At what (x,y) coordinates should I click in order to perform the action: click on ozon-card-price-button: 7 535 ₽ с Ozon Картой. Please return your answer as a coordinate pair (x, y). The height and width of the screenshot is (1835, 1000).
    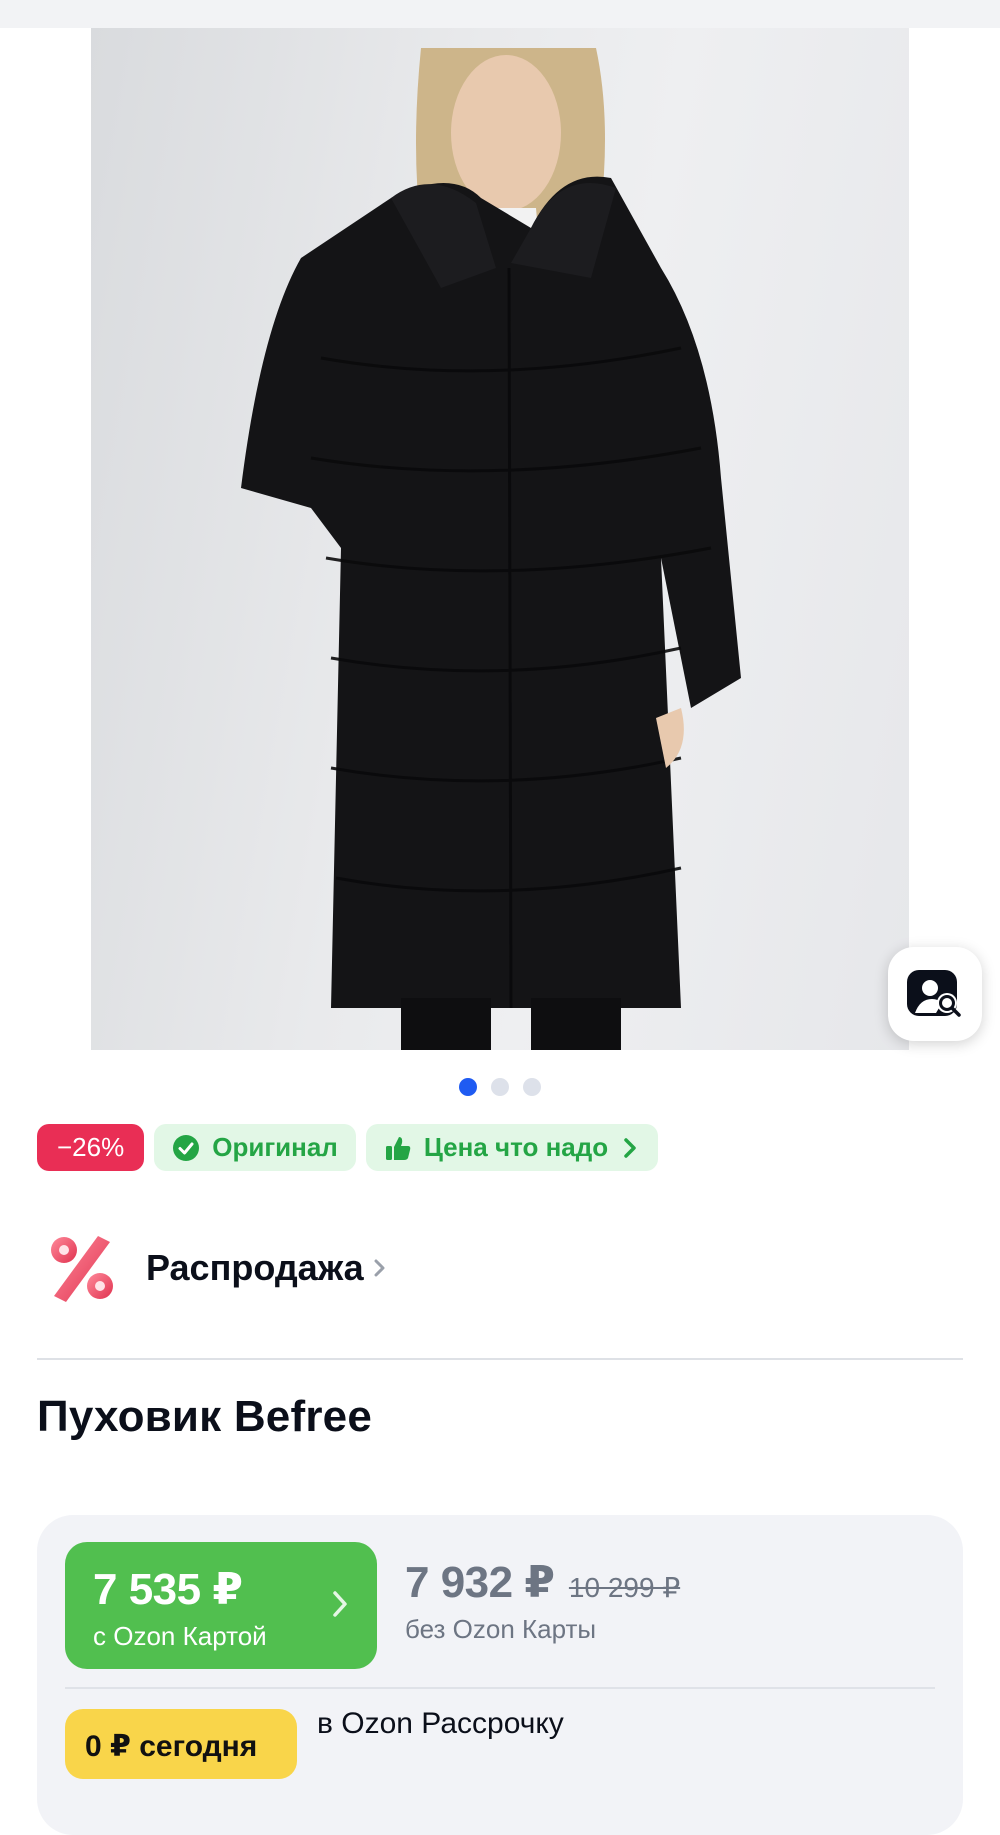
    Looking at the image, I should click on (221, 1605).